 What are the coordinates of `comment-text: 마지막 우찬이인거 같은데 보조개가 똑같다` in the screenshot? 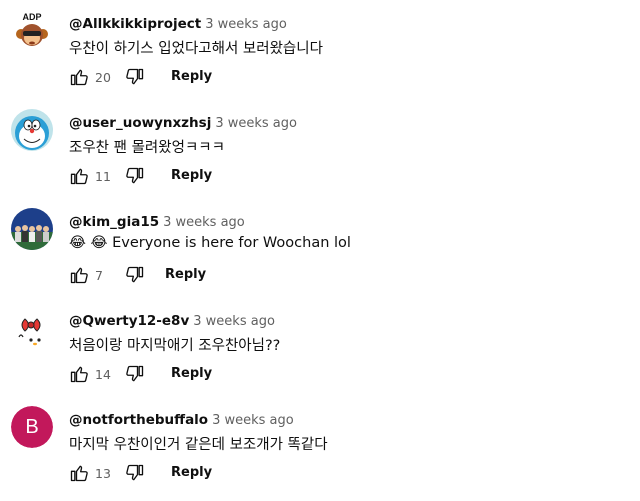 It's located at (198, 445).